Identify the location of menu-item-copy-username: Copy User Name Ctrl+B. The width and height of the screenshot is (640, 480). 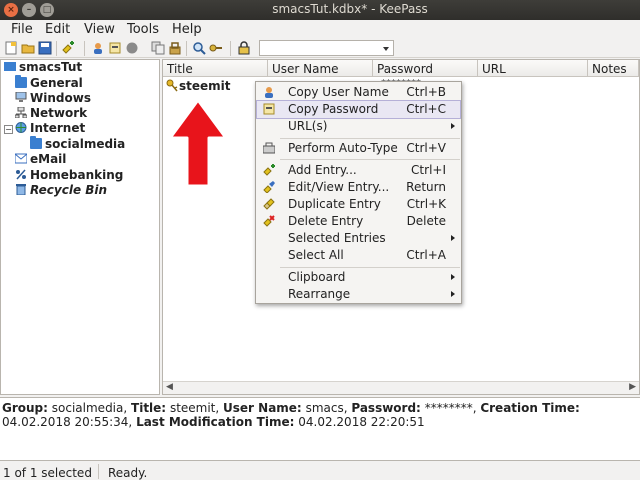
(358, 92).